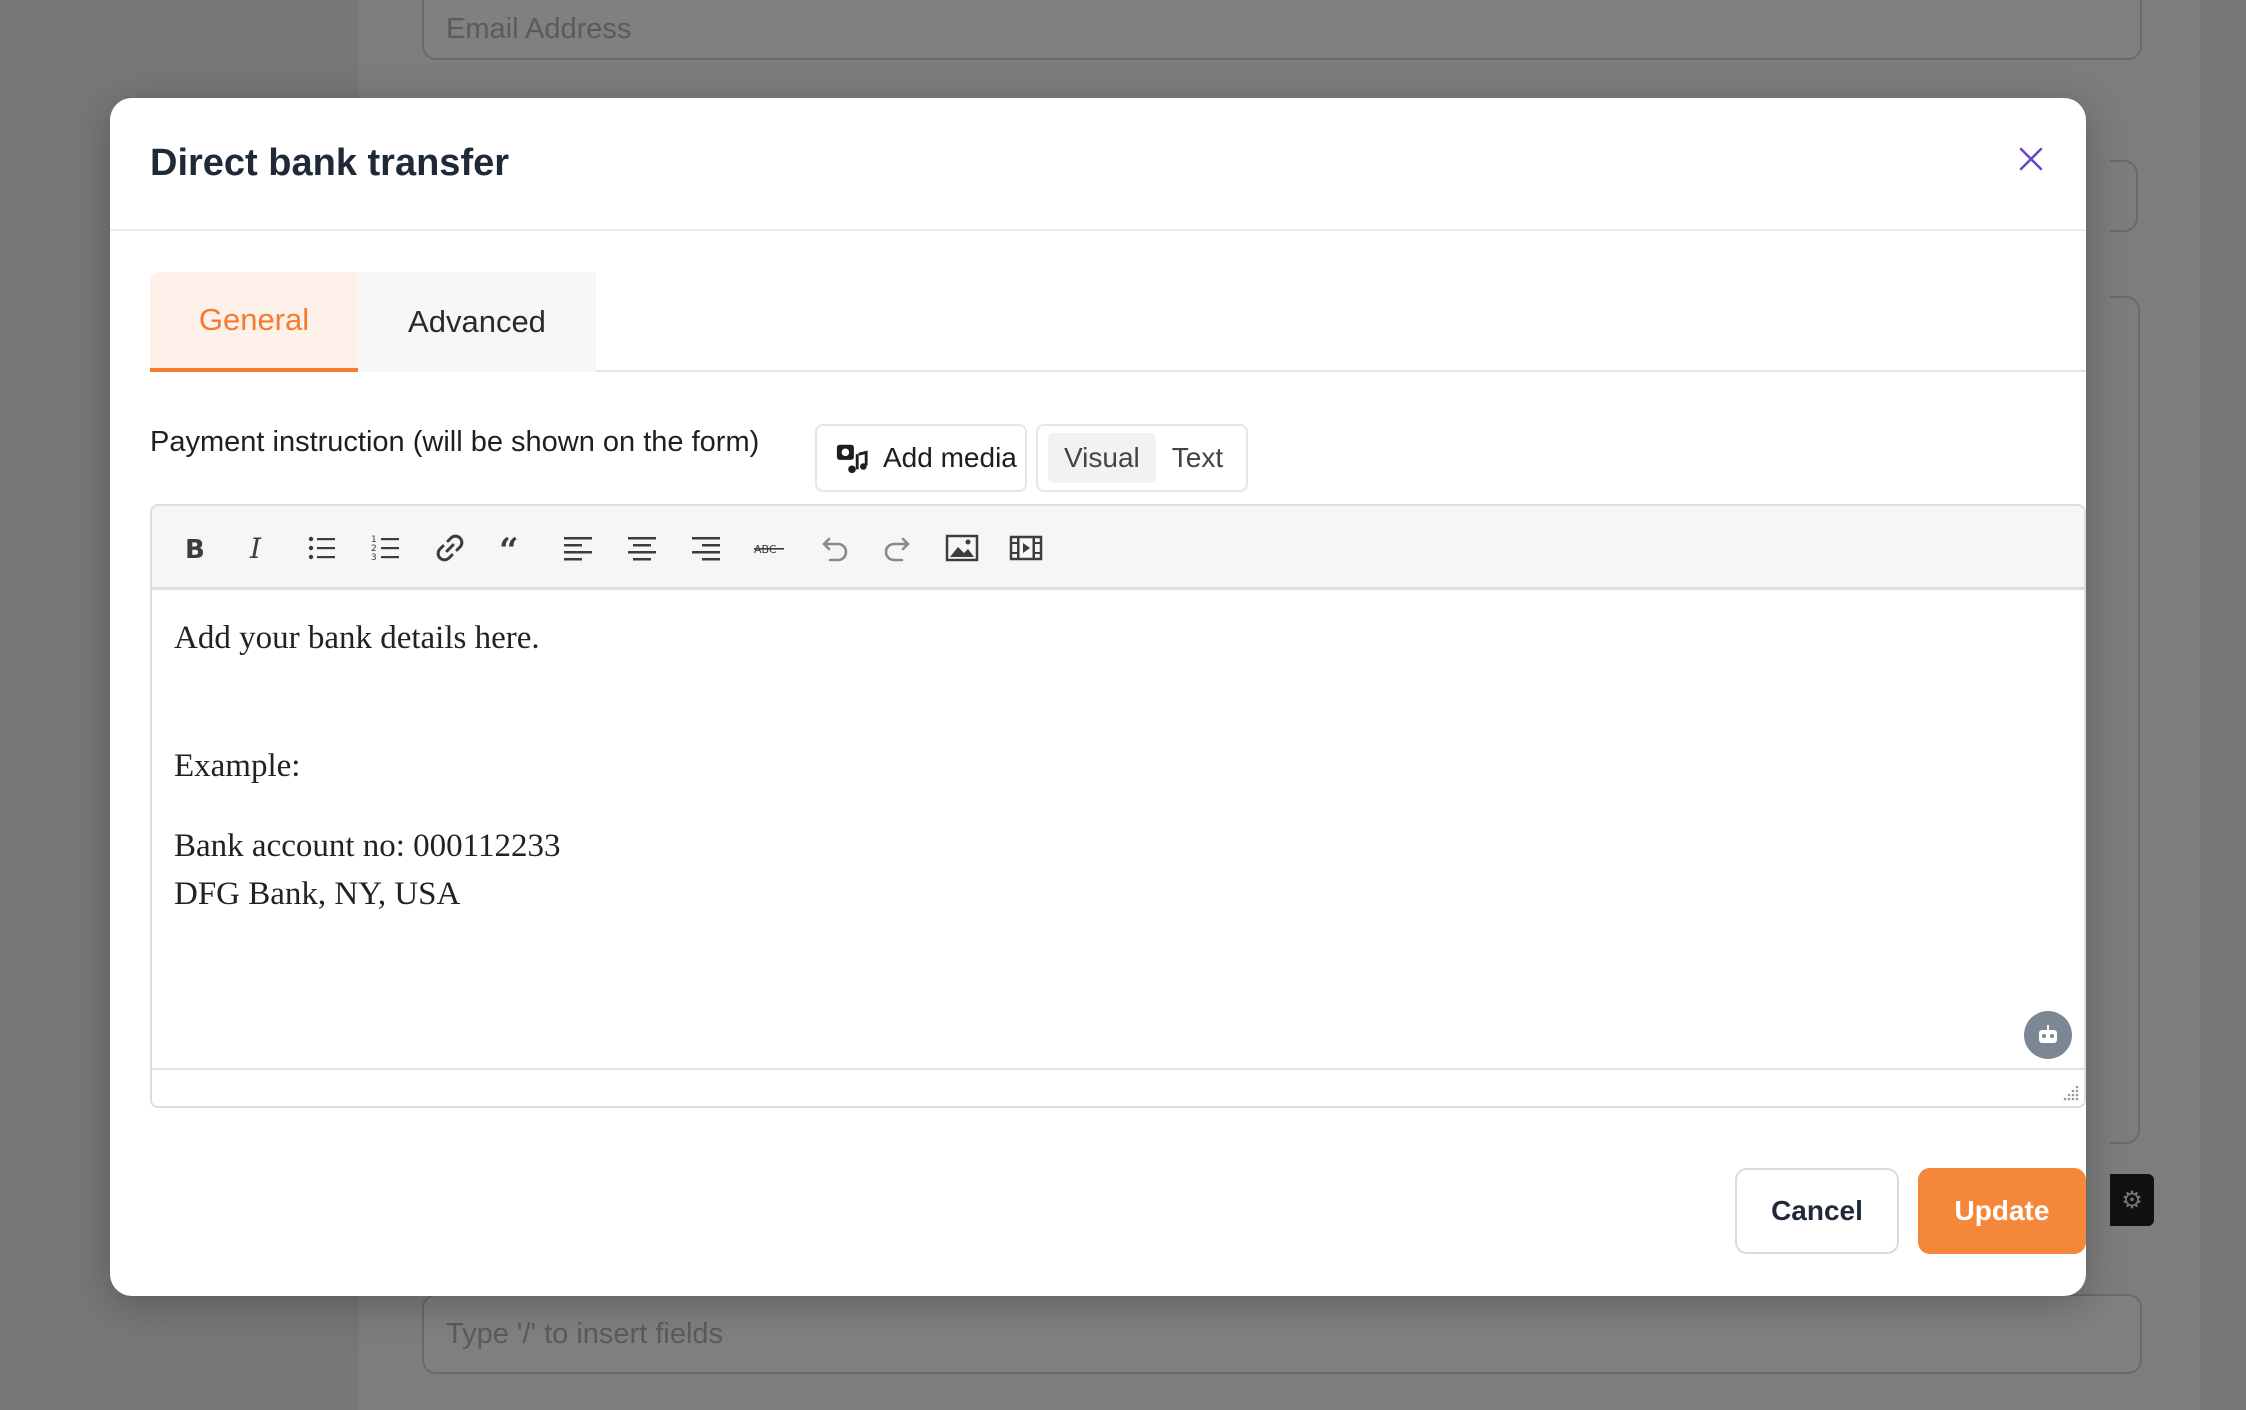 Image resolution: width=2246 pixels, height=1410 pixels. What do you see at coordinates (237, 766) in the screenshot?
I see `content-line: Example:` at bounding box center [237, 766].